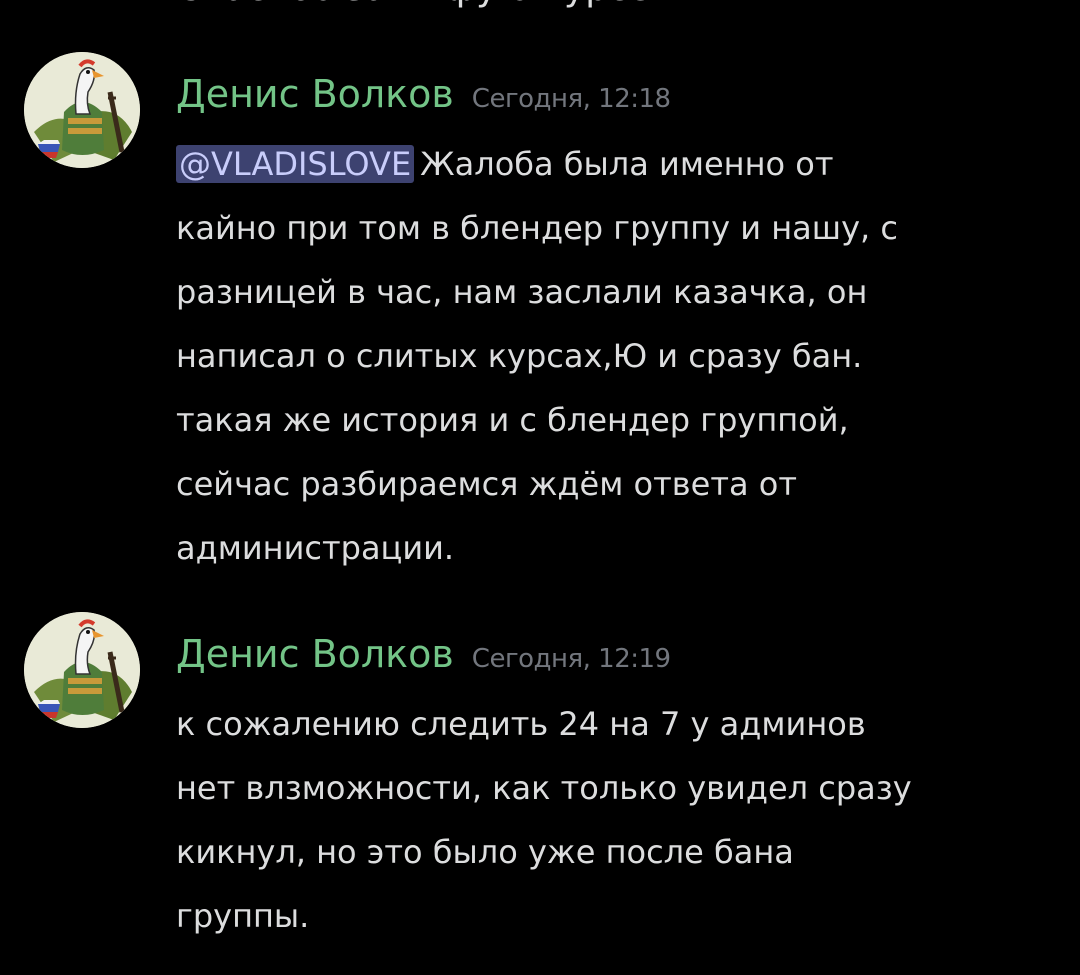  What do you see at coordinates (486, 484) in the screenshot?
I see `message-line: сейчас разбираемся ждём ответа от` at bounding box center [486, 484].